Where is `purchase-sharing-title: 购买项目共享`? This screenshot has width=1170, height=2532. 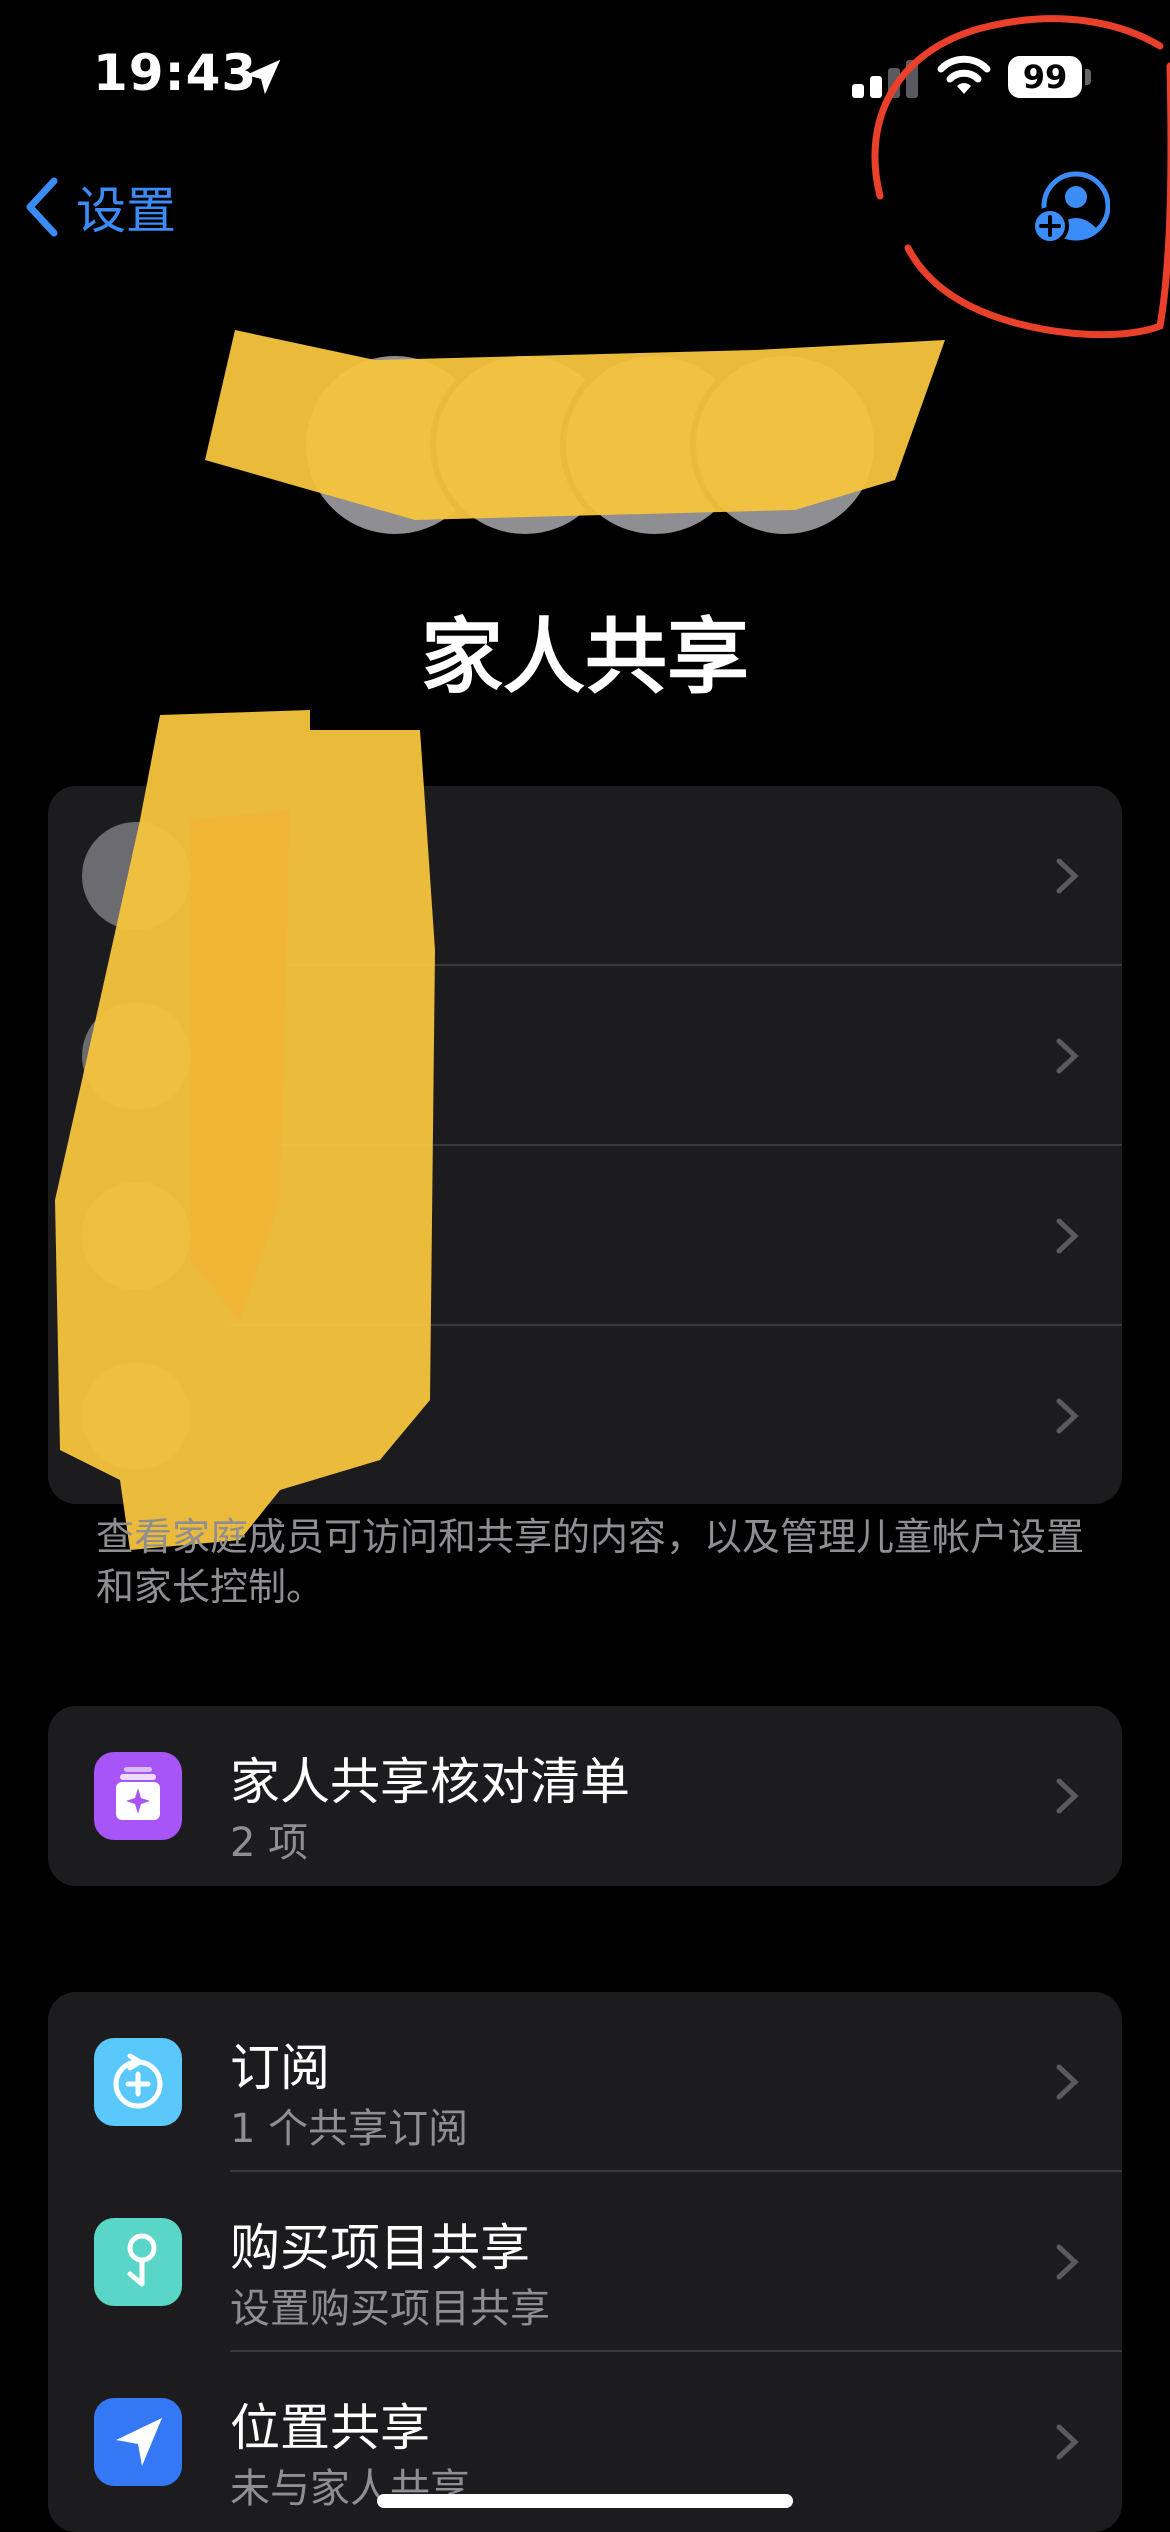 purchase-sharing-title: 购买项目共享 is located at coordinates (380, 2248).